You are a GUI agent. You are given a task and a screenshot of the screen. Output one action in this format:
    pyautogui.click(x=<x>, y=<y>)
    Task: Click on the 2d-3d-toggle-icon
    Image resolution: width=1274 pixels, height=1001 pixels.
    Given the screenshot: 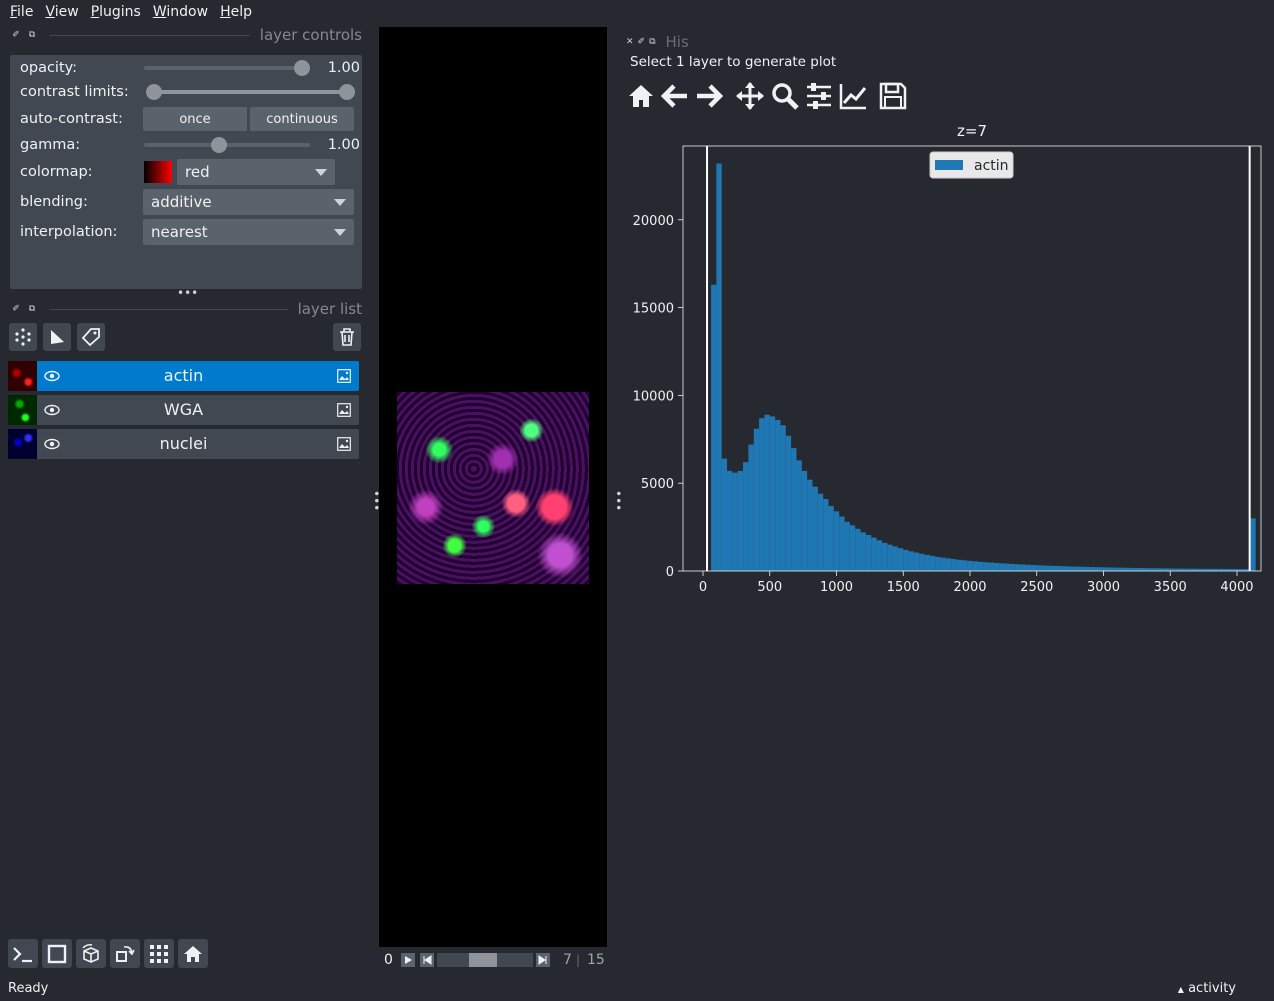 What is the action you would take?
    pyautogui.click(x=57, y=953)
    